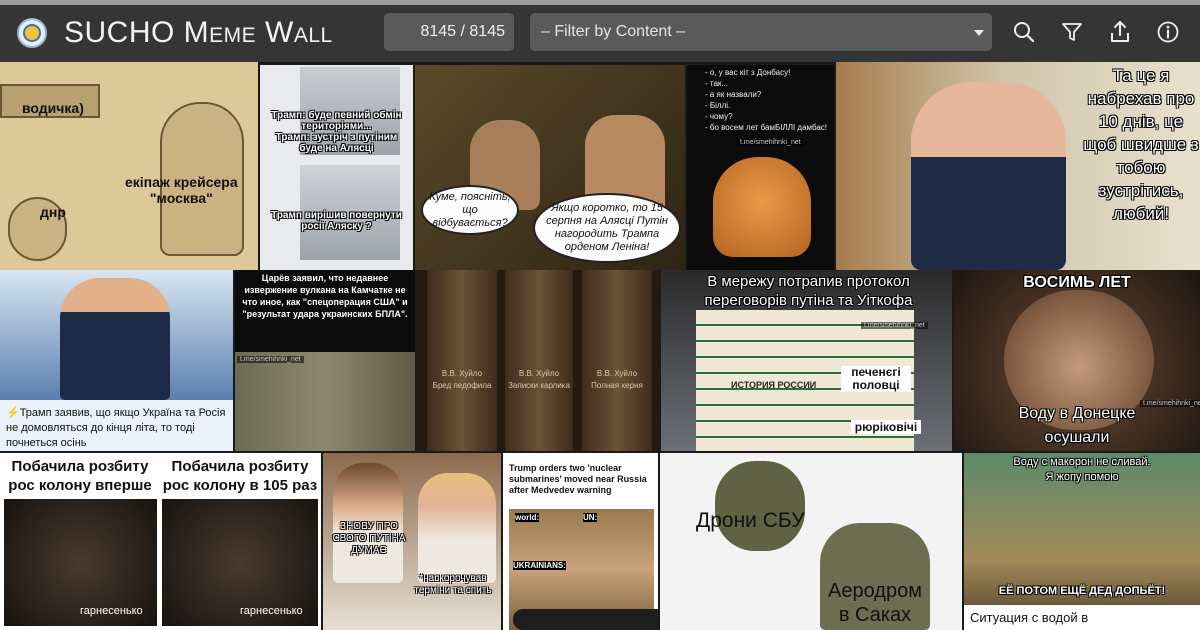 This screenshot has height=630, width=1200. What do you see at coordinates (750, 520) in the screenshot?
I see `meme-caption: Дрони СБУ` at bounding box center [750, 520].